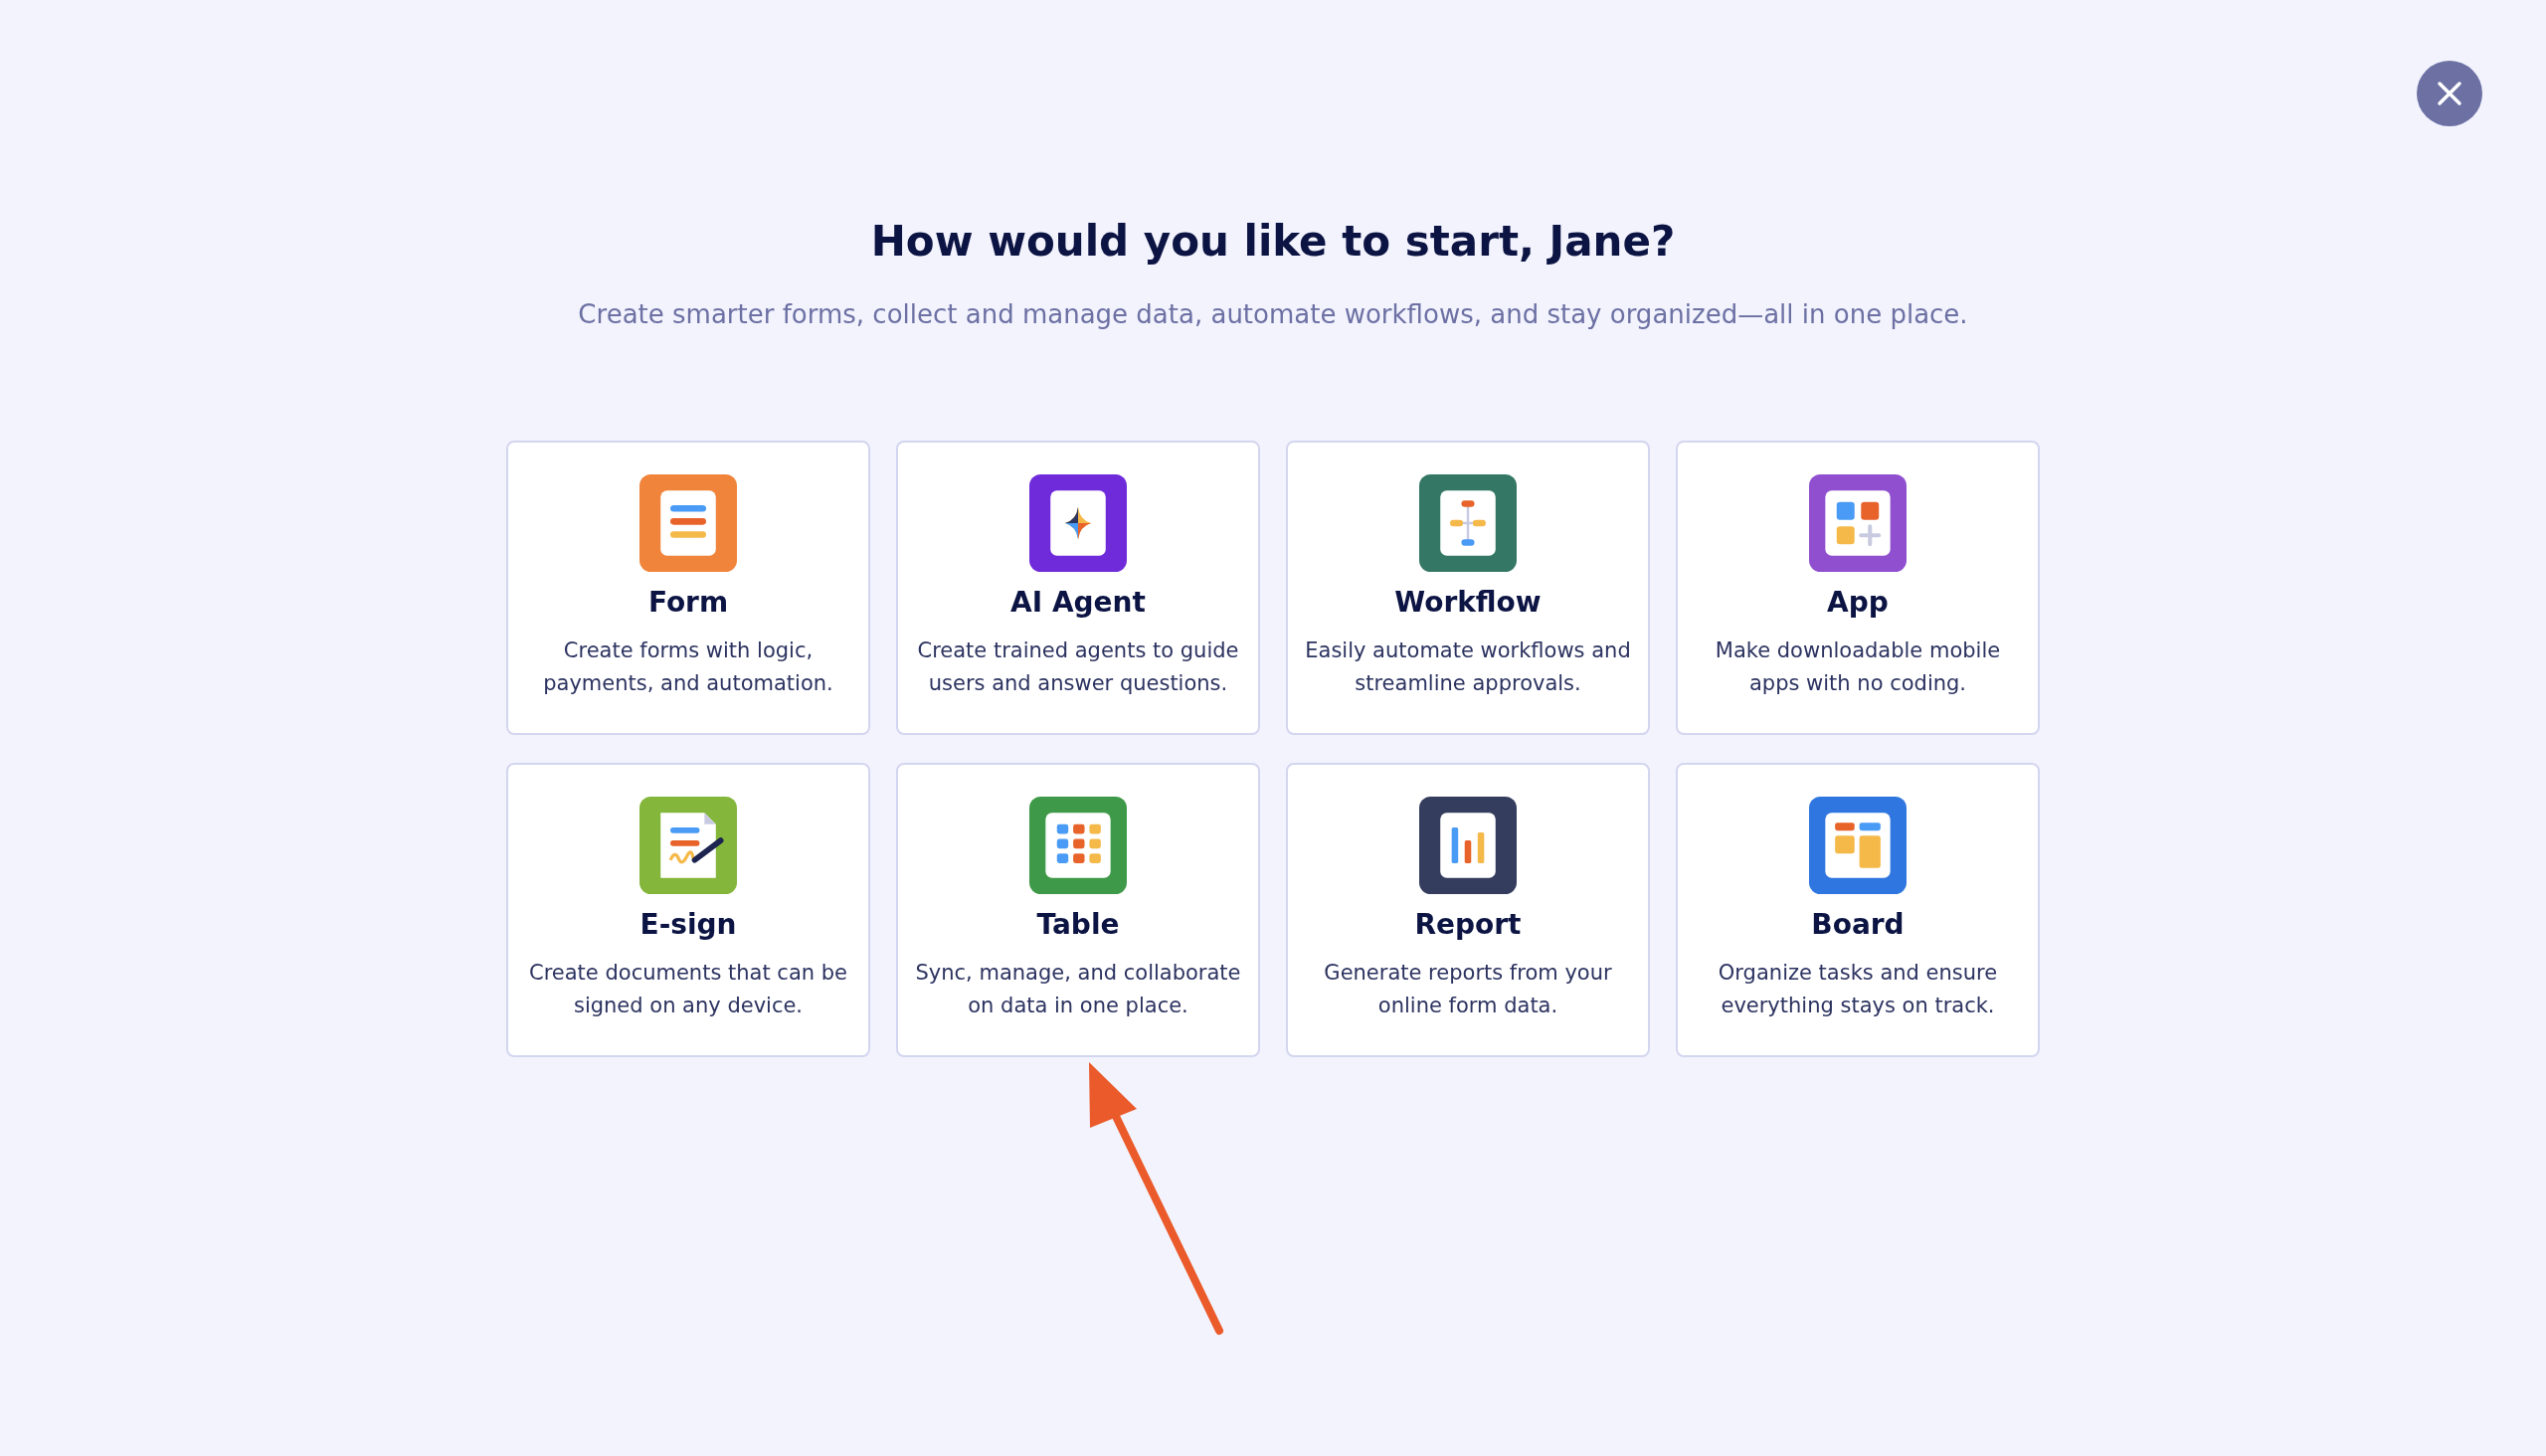  Describe the element at coordinates (1468, 924) in the screenshot. I see `card-title: Report` at that location.